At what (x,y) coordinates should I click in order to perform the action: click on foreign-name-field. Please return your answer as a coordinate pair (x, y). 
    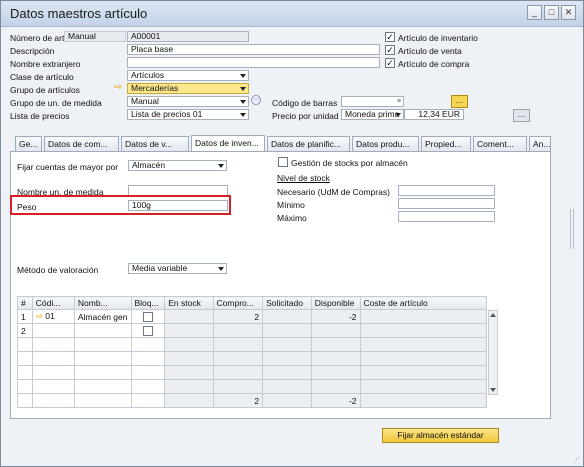
    Looking at the image, I should click on (253, 62).